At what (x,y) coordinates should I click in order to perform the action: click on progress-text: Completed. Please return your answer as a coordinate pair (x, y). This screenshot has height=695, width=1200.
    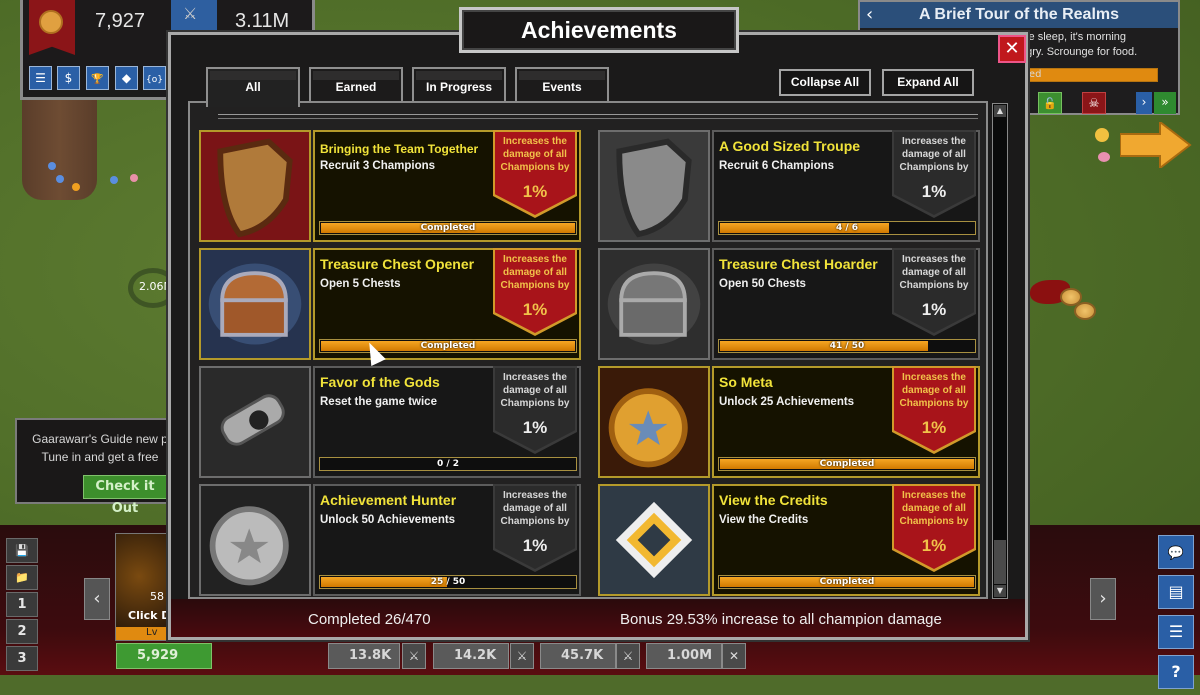
    Looking at the image, I should click on (847, 464).